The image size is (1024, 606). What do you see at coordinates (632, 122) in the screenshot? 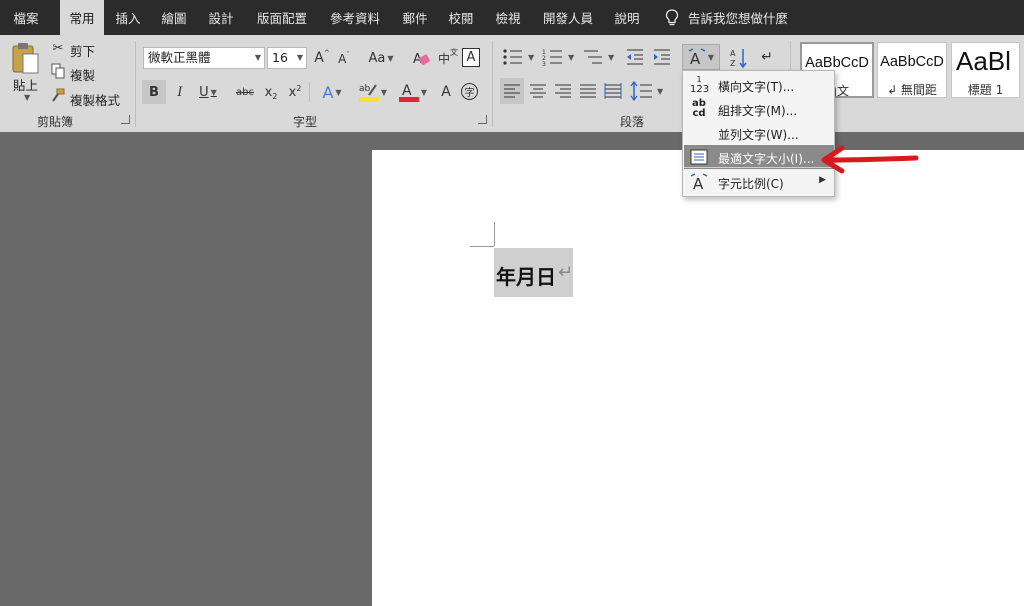
I see `paragraph-group-label: 段落` at bounding box center [632, 122].